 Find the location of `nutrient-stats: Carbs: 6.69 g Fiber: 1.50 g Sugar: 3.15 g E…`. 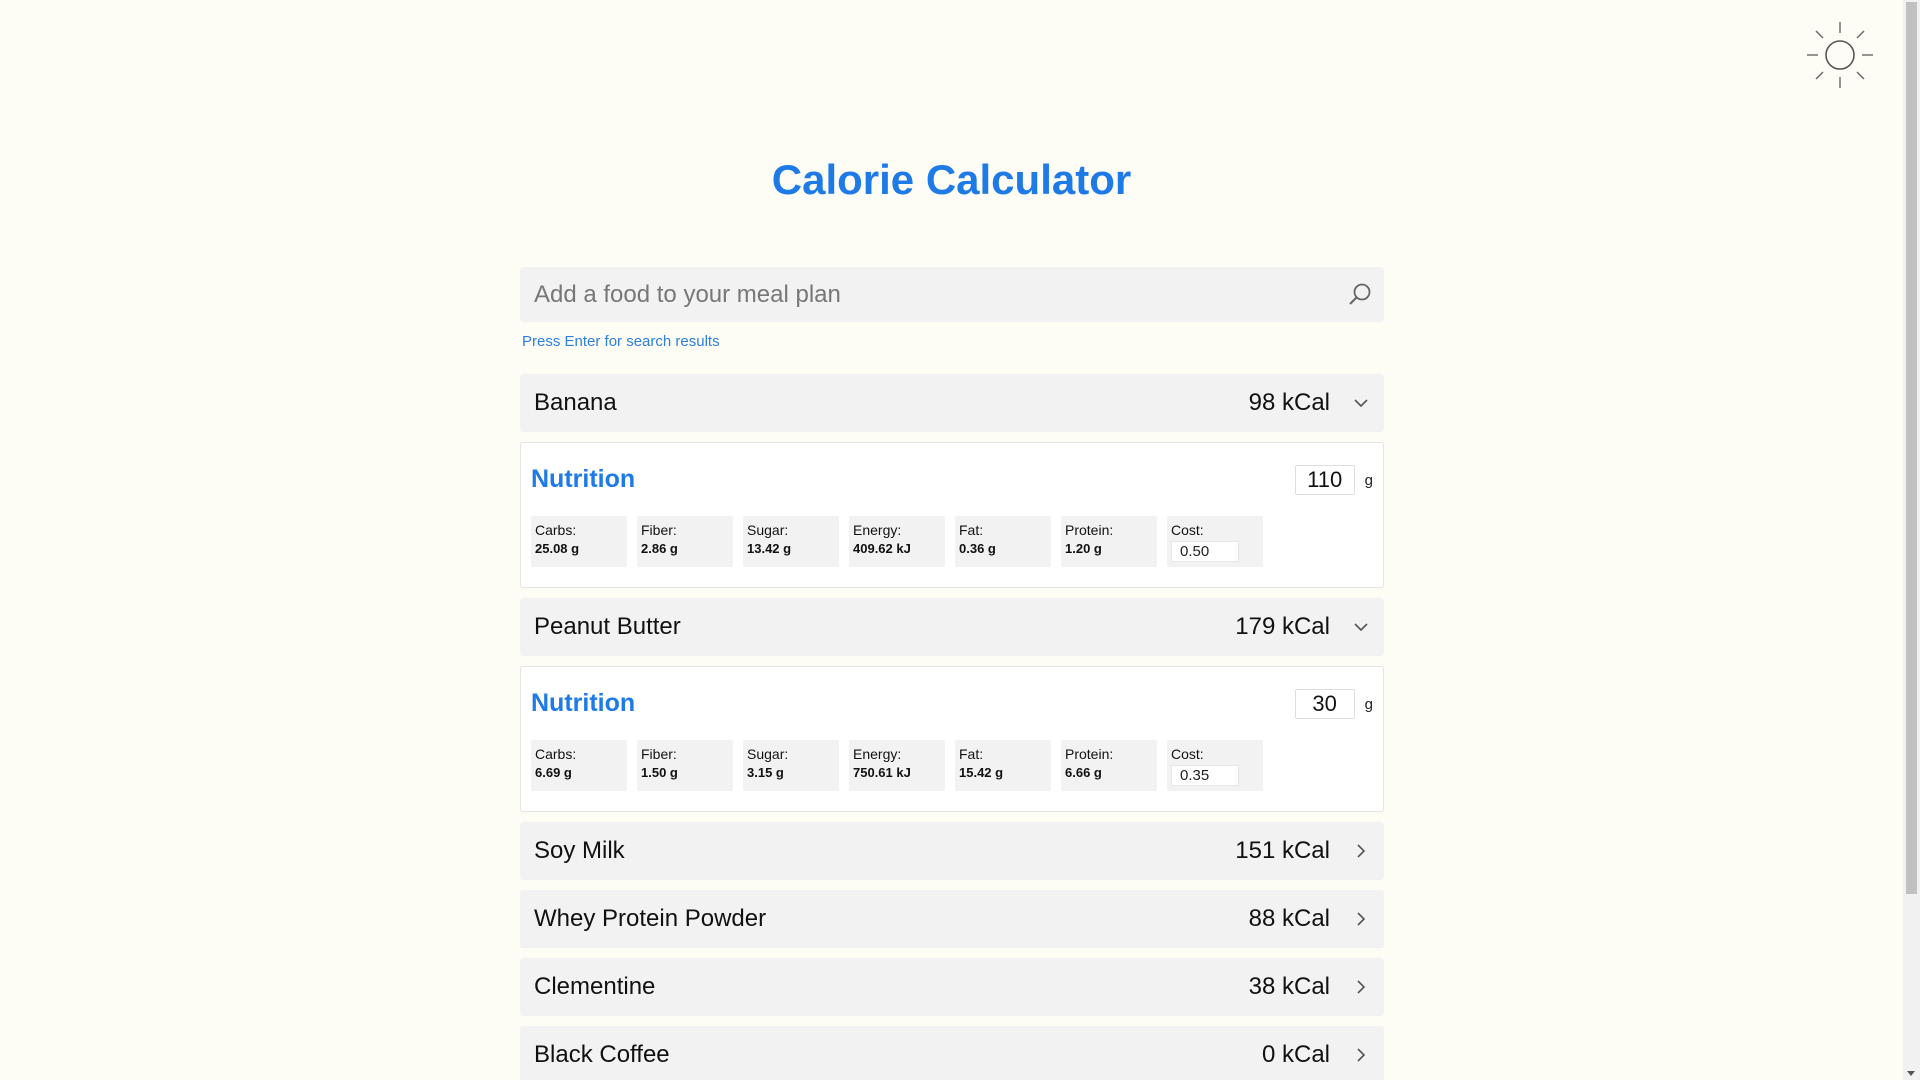

nutrient-stats: Carbs: 6.69 g Fiber: 1.50 g Sugar: 3.15 g E… is located at coordinates (902, 765).